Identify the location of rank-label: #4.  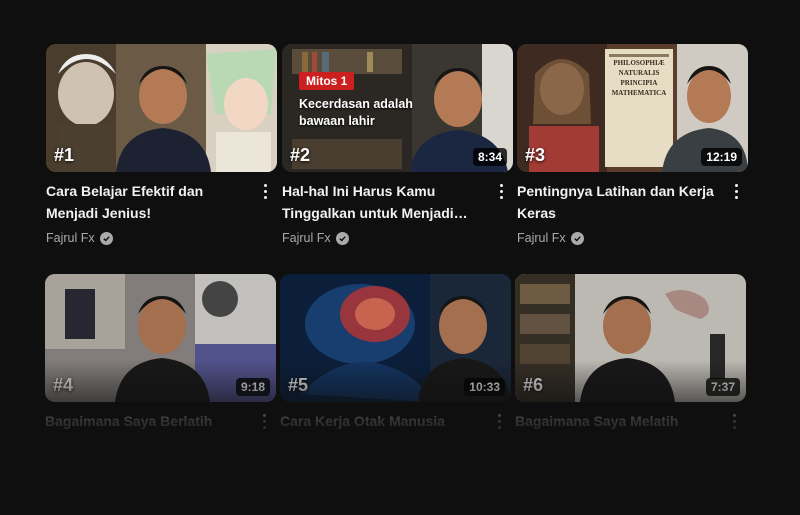
(63, 385).